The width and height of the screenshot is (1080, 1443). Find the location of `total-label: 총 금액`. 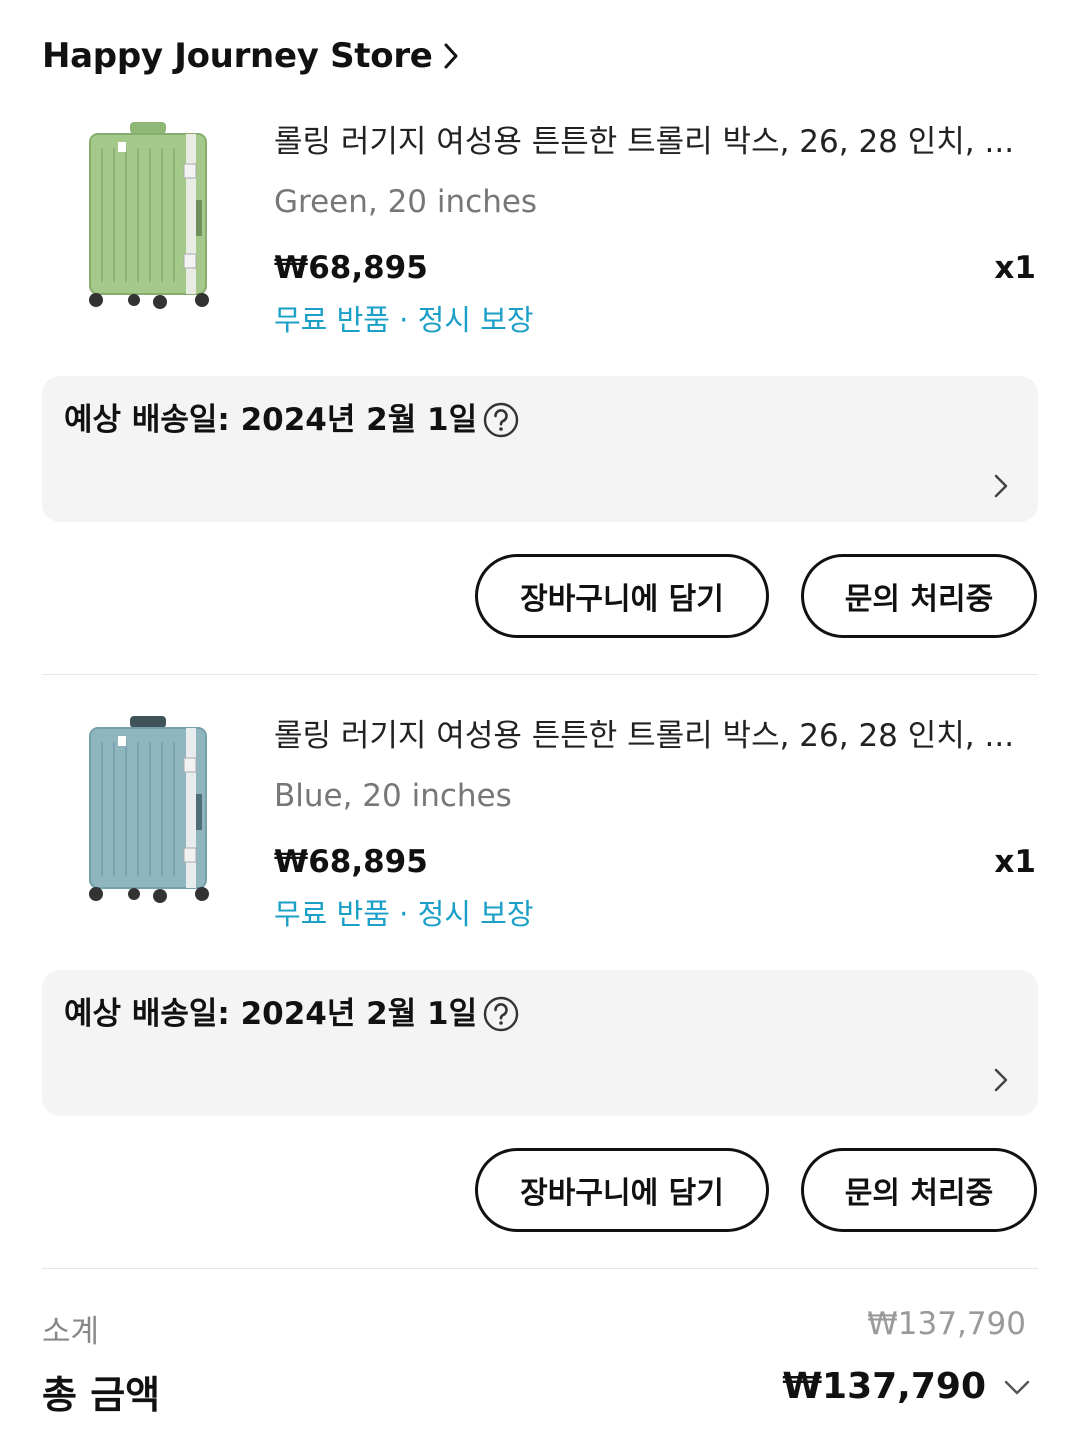

total-label: 총 금액 is located at coordinates (101, 1395).